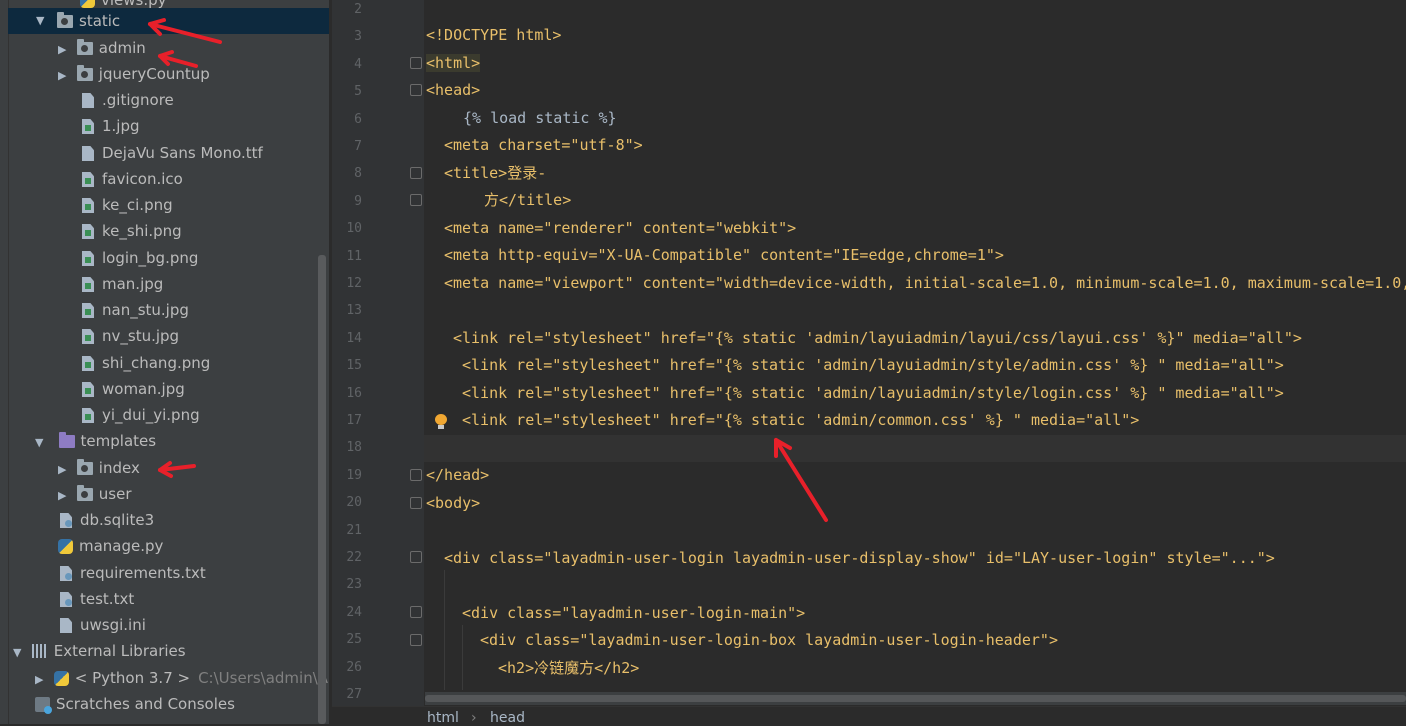  Describe the element at coordinates (66, 520) in the screenshot. I see `database-file-icon` at that location.